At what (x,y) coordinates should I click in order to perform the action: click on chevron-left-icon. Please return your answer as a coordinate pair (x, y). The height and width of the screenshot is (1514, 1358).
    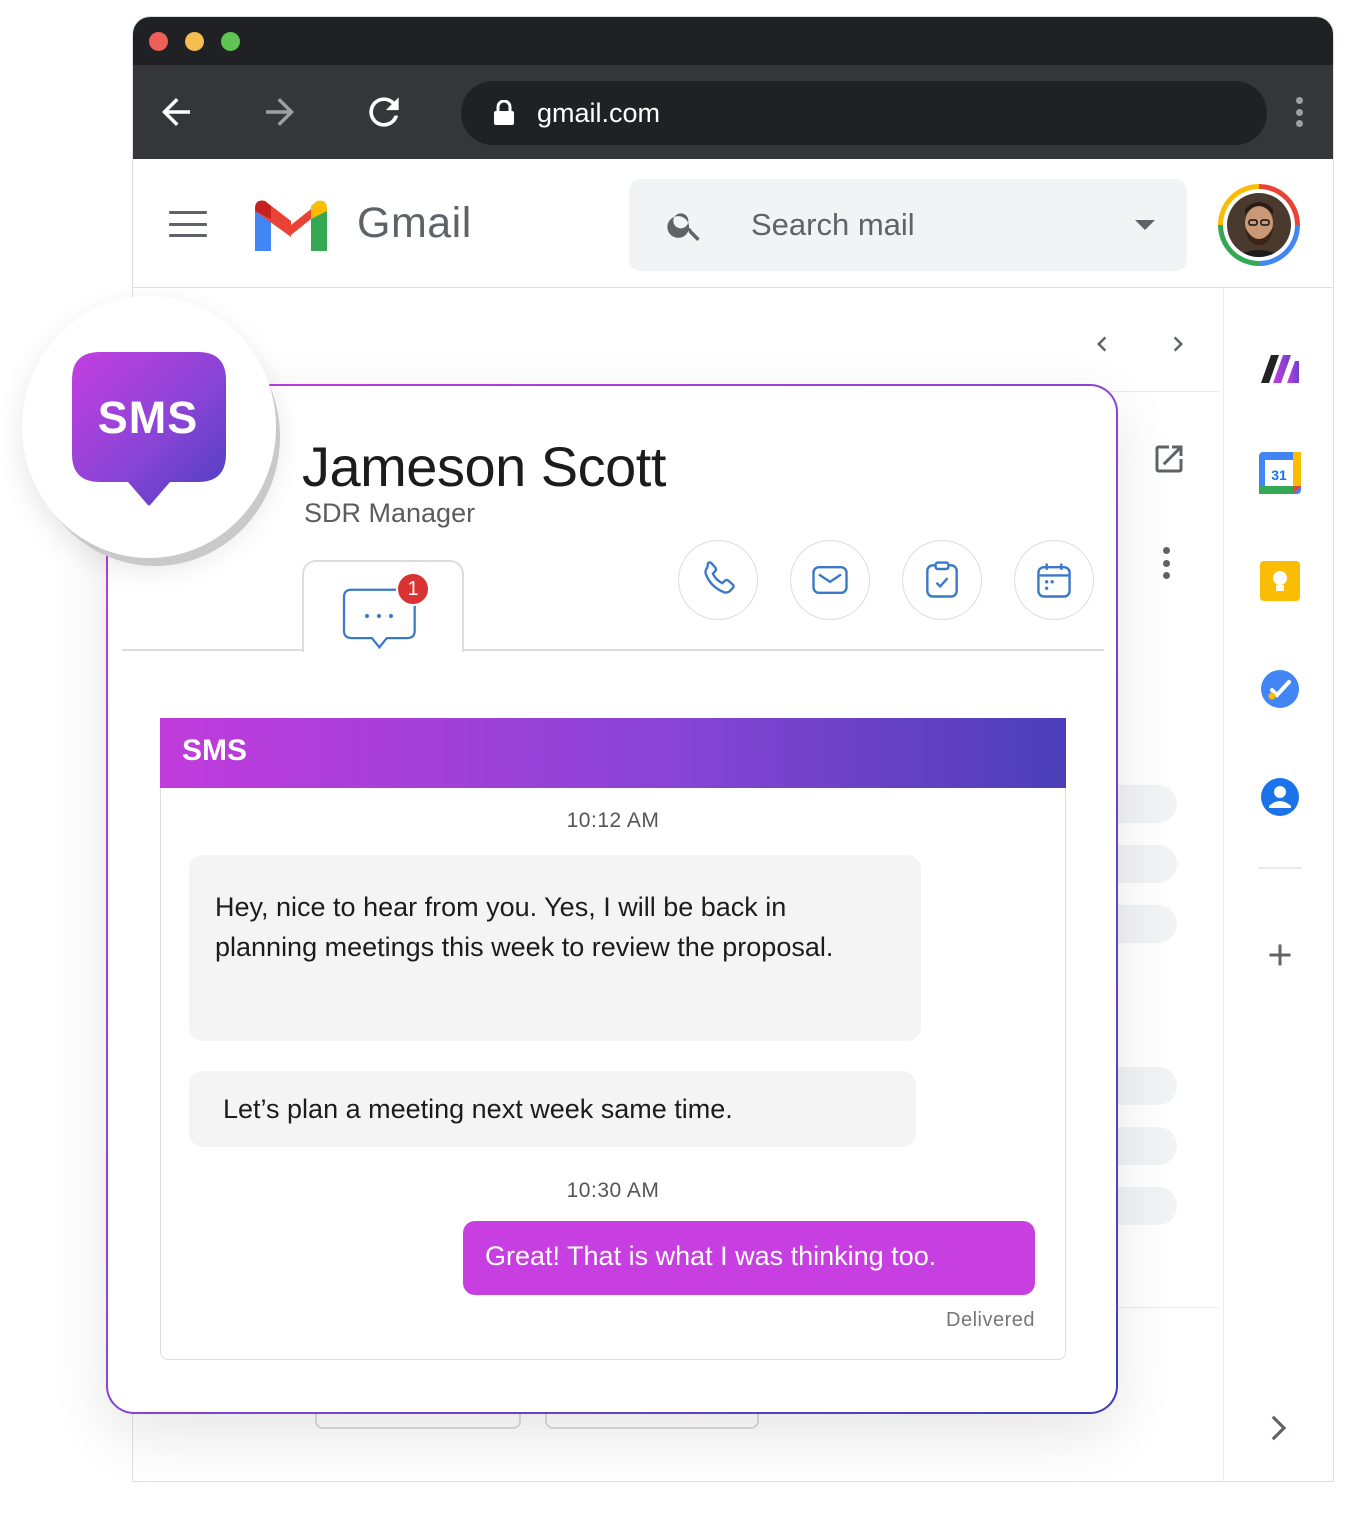
    Looking at the image, I should click on (1102, 344).